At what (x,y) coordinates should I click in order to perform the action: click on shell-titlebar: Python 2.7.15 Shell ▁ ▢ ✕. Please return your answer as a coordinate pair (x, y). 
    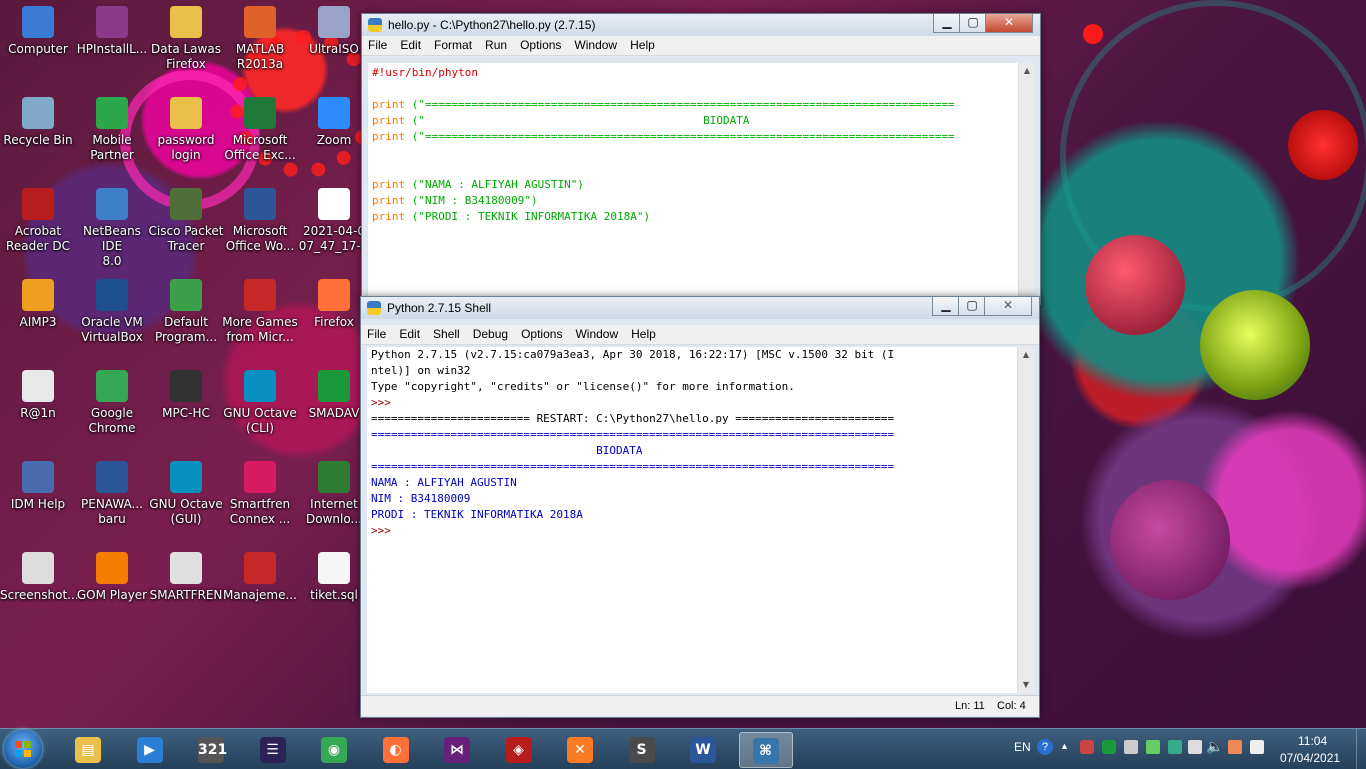
    Looking at the image, I should click on (700, 308).